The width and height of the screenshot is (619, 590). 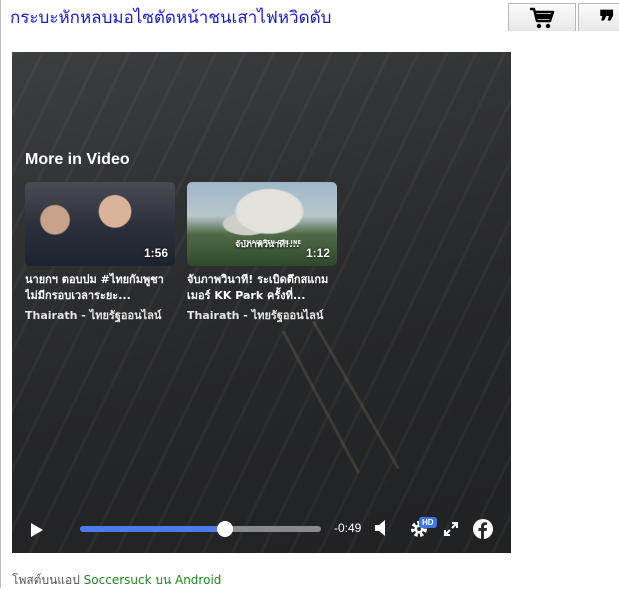 I want to click on video-duration: 1:12, so click(x=317, y=253).